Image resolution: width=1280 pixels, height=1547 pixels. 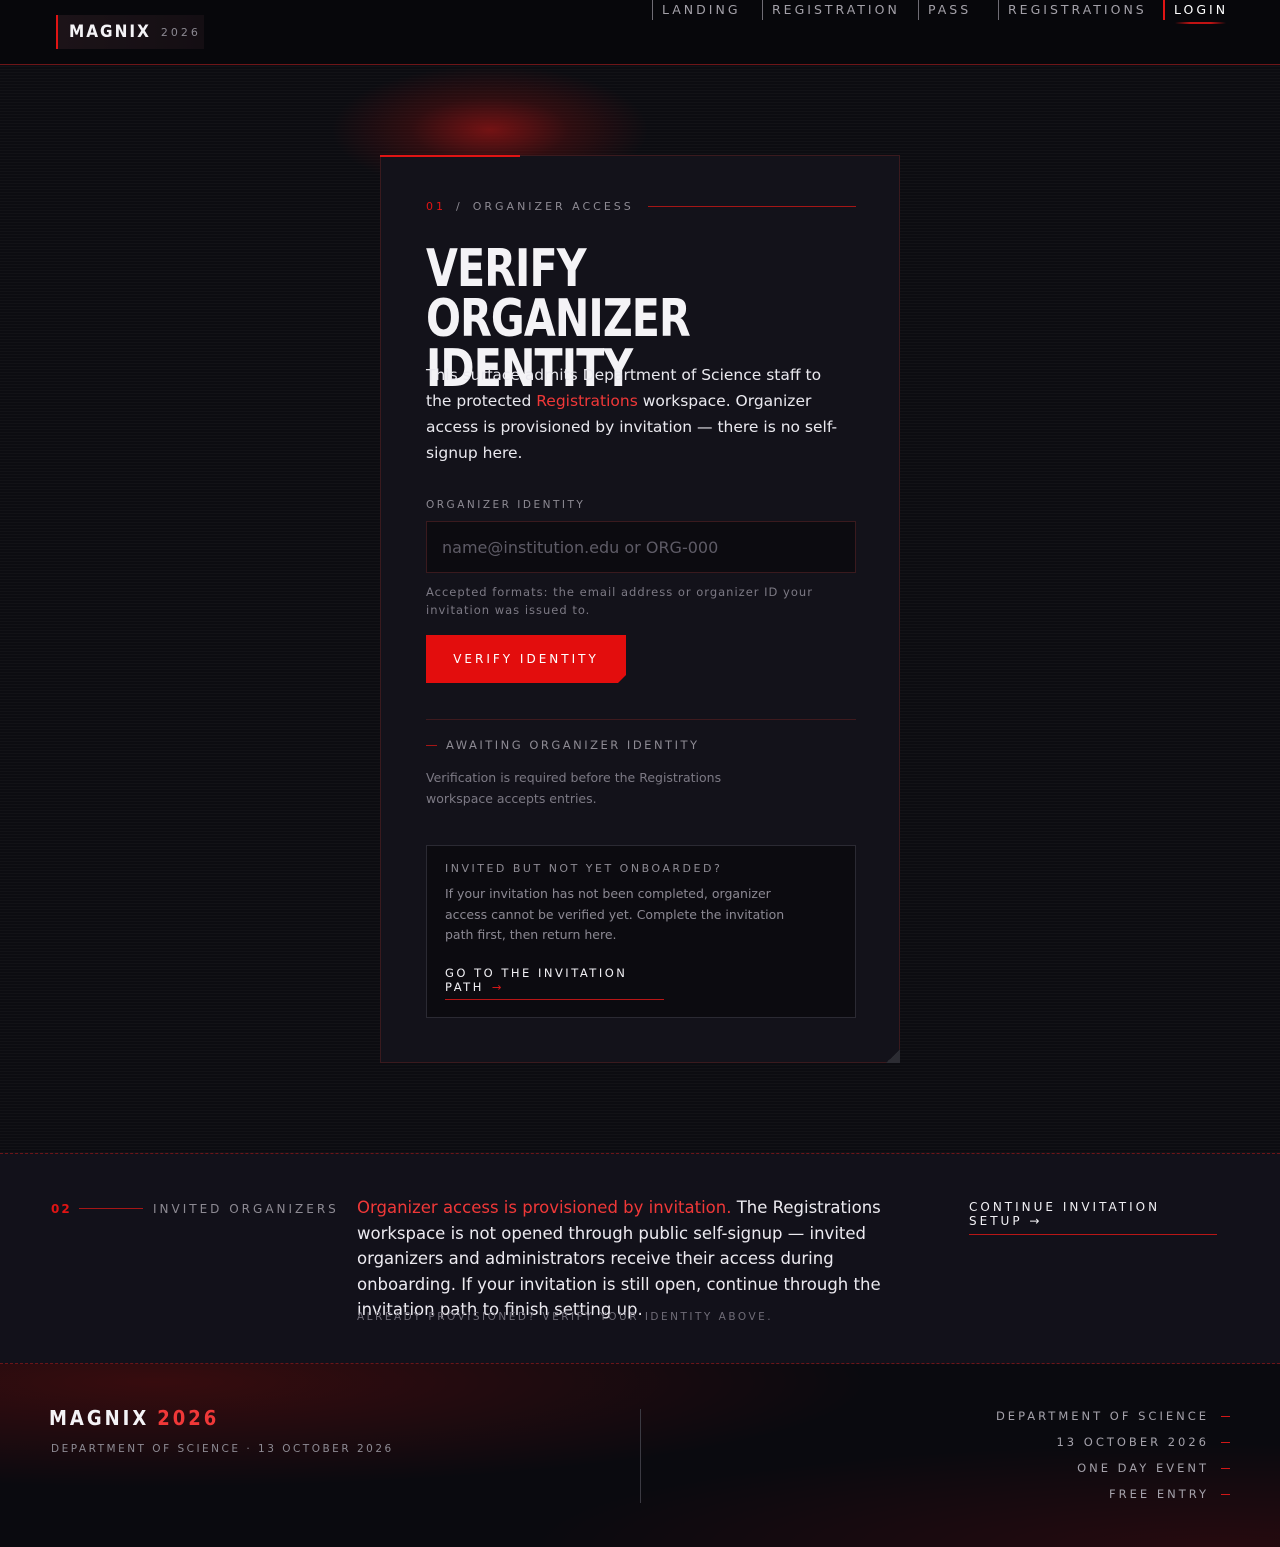 I want to click on footer-item: 13 OCTOBER 2026, so click(x=1113, y=1448).